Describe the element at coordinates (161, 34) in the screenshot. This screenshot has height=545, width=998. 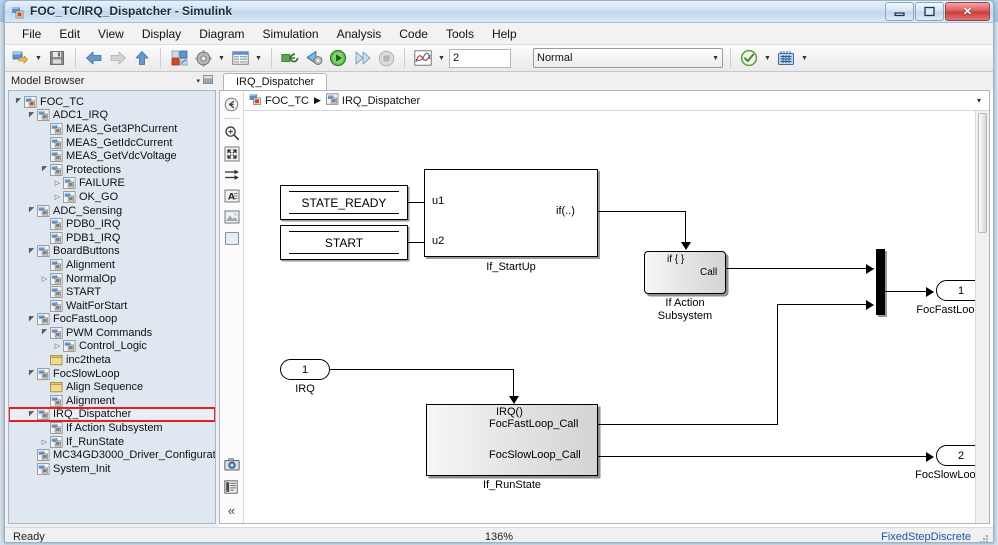
I see `menu-display: Display` at that location.